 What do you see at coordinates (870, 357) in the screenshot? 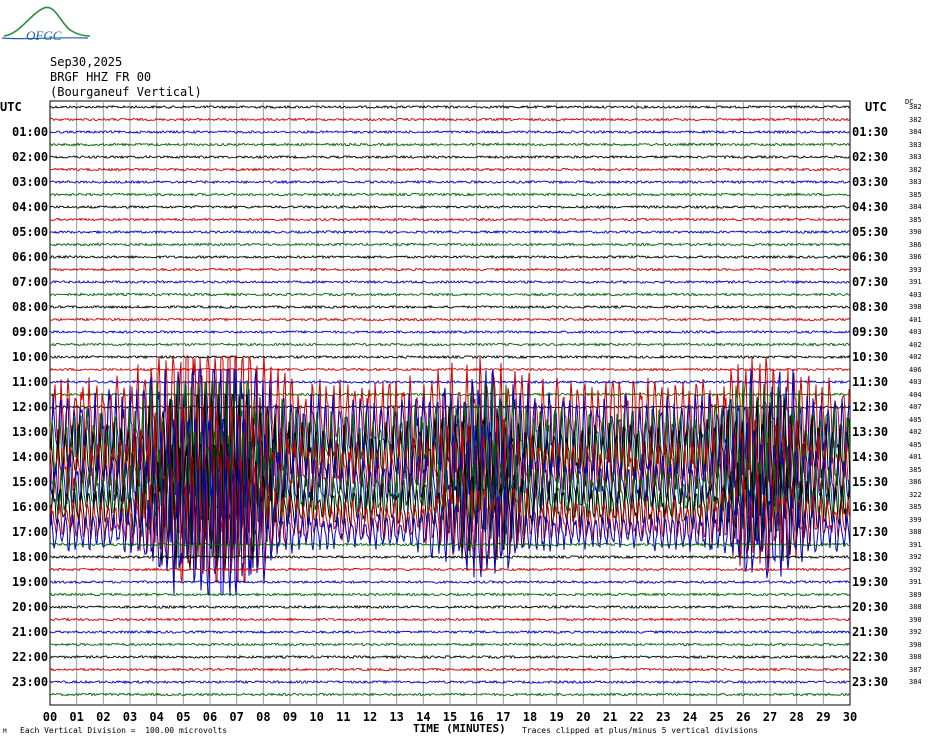
I see `hour-label-right: 10:30` at bounding box center [870, 357].